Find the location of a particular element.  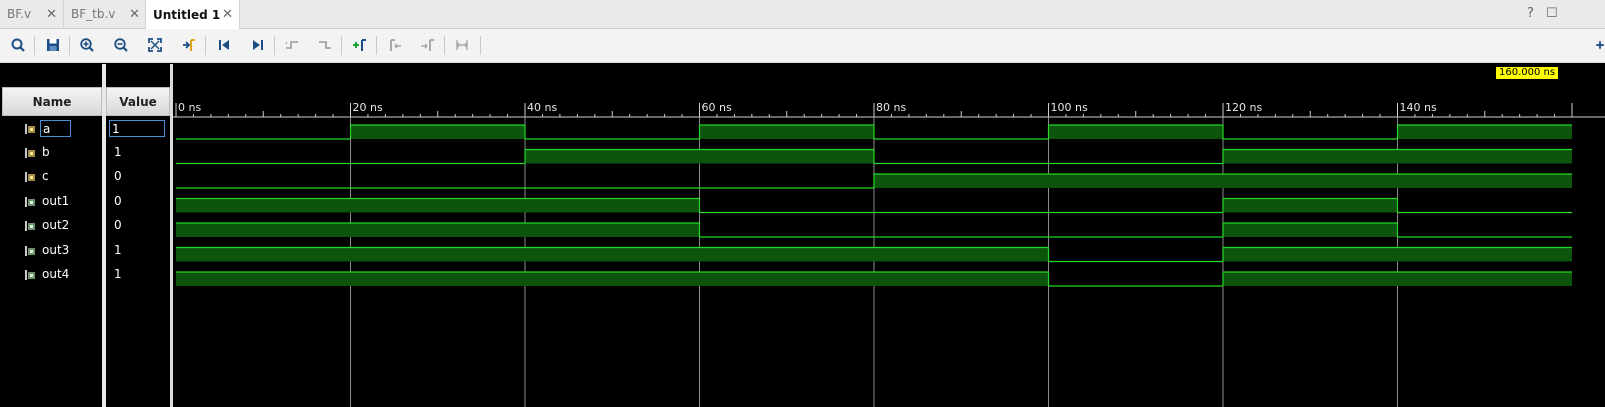

tab-bf-v: BF.v ✕ is located at coordinates (32, 14).